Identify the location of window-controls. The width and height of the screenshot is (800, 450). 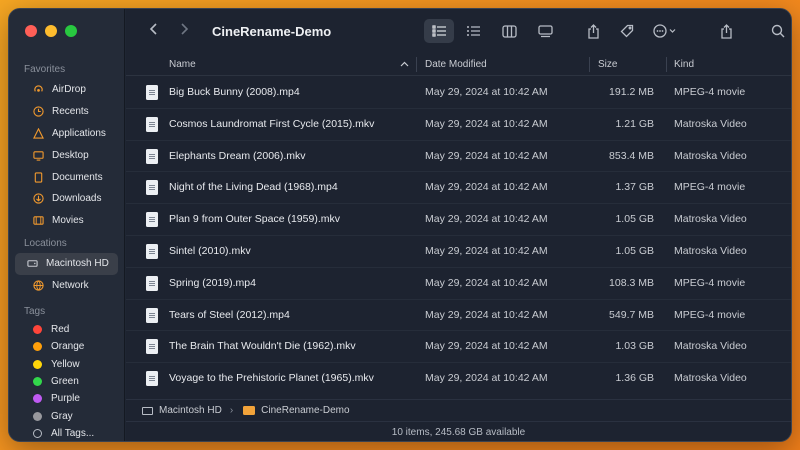
(51, 31).